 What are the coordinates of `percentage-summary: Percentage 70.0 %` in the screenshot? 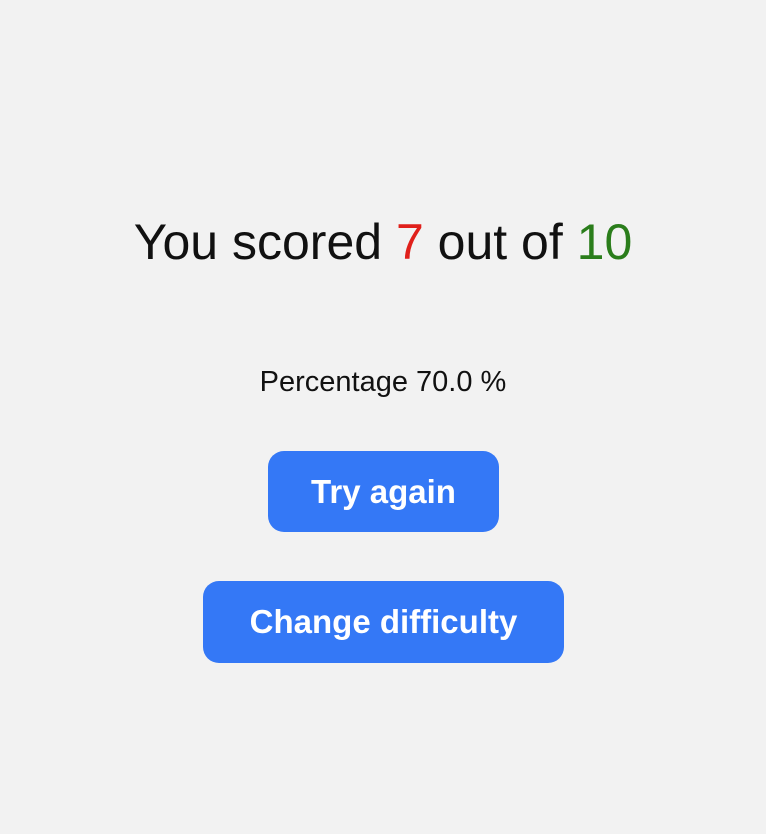 It's located at (383, 382).